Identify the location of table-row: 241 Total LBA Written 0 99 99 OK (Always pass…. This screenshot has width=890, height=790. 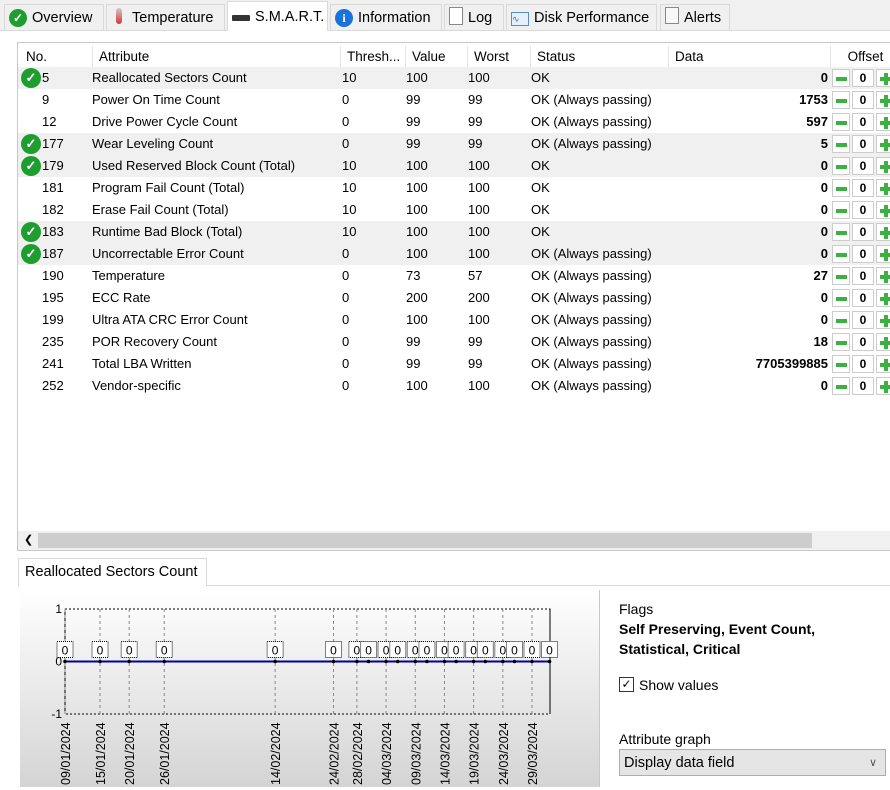
(454, 364).